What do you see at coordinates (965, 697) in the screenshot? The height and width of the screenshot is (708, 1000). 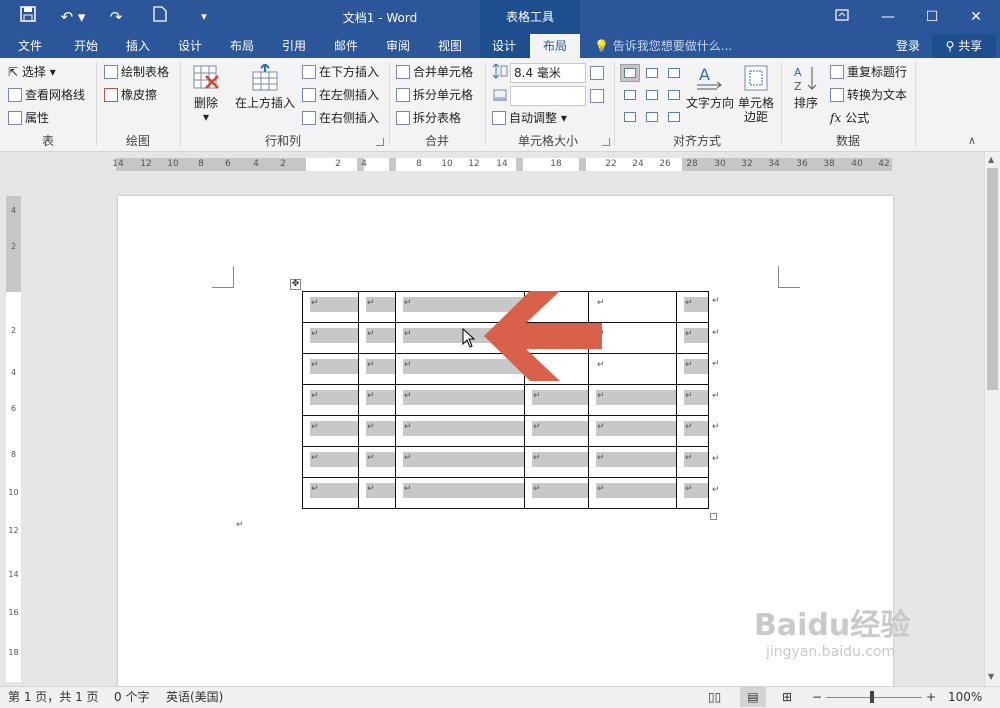 I see `zoom-level: 100%` at bounding box center [965, 697].